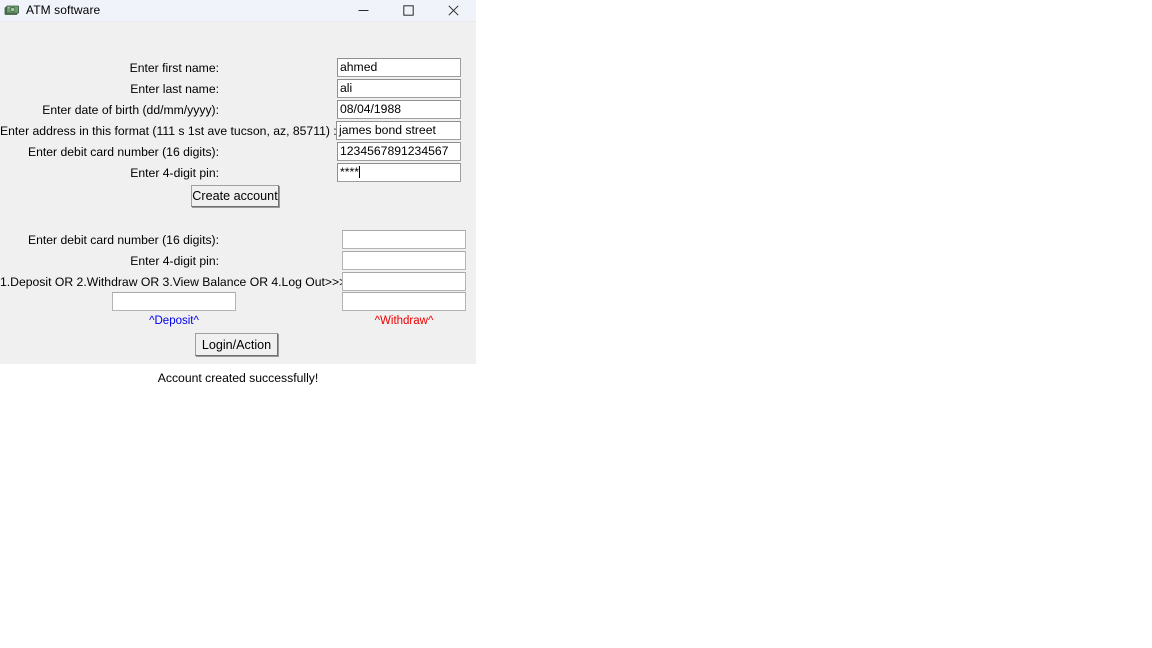  I want to click on minimize-button, so click(363, 10).